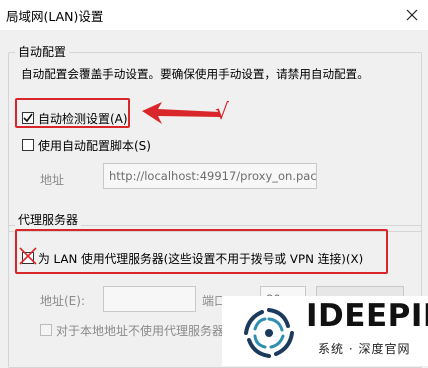 Image resolution: width=428 pixels, height=368 pixels. I want to click on watermark: IDEEPIN 系统 · 深度官网, so click(325, 331).